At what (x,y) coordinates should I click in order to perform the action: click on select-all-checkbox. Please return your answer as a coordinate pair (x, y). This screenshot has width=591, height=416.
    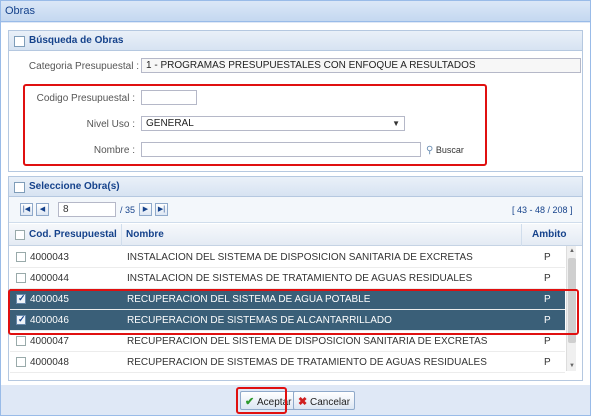
    Looking at the image, I should click on (20, 235).